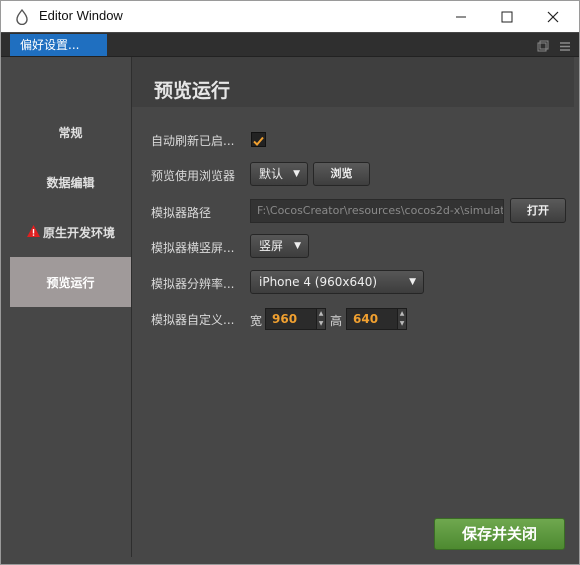  What do you see at coordinates (321, 319) in the screenshot?
I see `width-stepper: ▲ ▼` at bounding box center [321, 319].